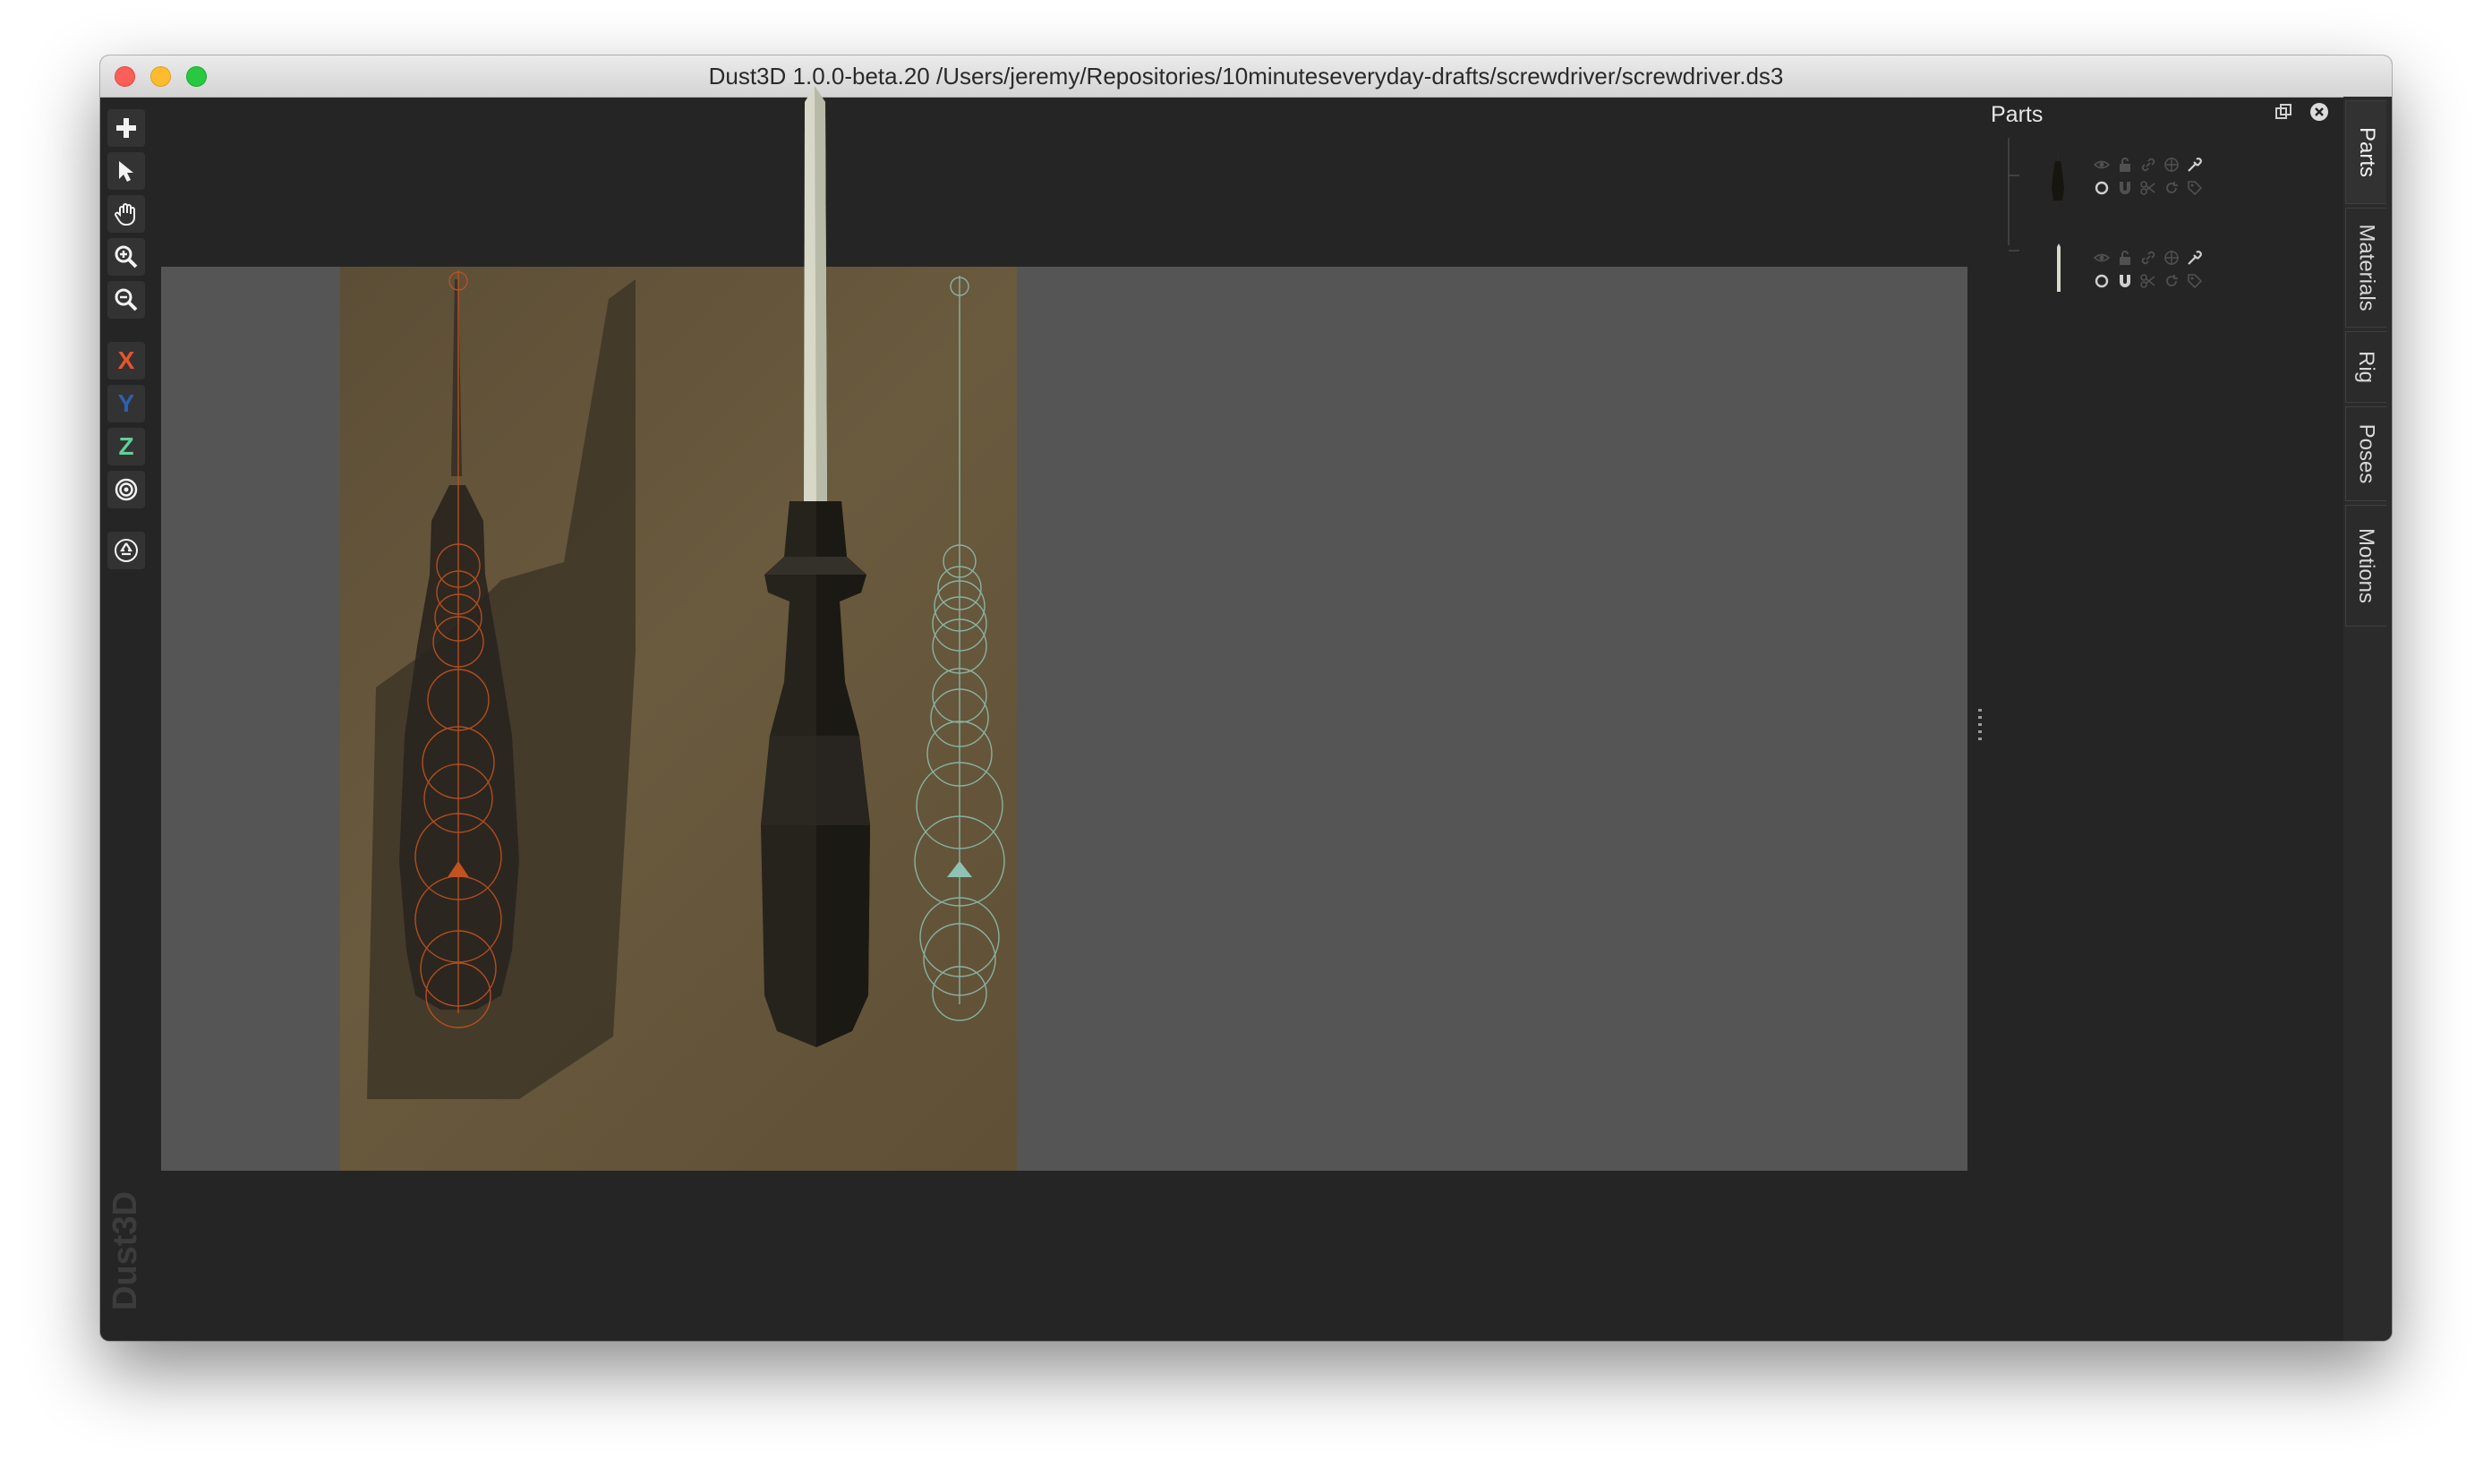 This screenshot has width=2492, height=1484. What do you see at coordinates (2365, 566) in the screenshot?
I see `tab-motions: Motions` at bounding box center [2365, 566].